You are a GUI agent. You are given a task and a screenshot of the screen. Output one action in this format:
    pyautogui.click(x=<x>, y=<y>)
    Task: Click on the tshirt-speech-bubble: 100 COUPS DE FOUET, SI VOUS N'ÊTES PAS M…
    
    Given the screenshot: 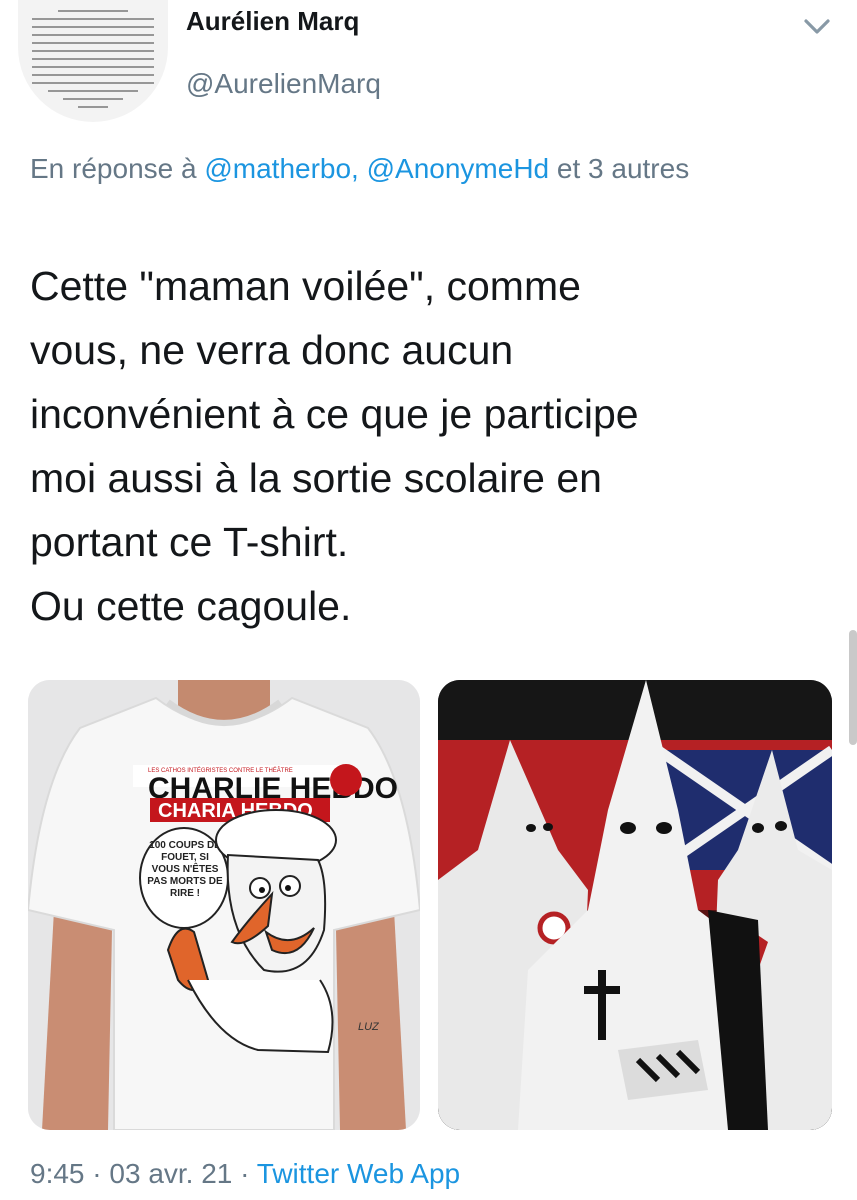 What is the action you would take?
    pyautogui.click(x=185, y=869)
    